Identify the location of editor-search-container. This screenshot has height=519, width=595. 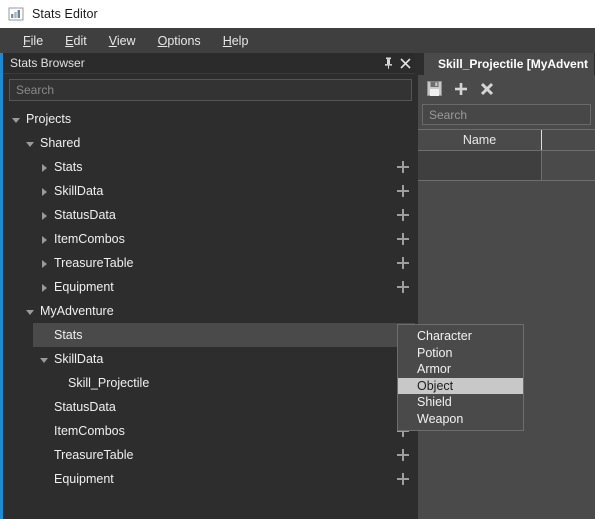
(506, 115).